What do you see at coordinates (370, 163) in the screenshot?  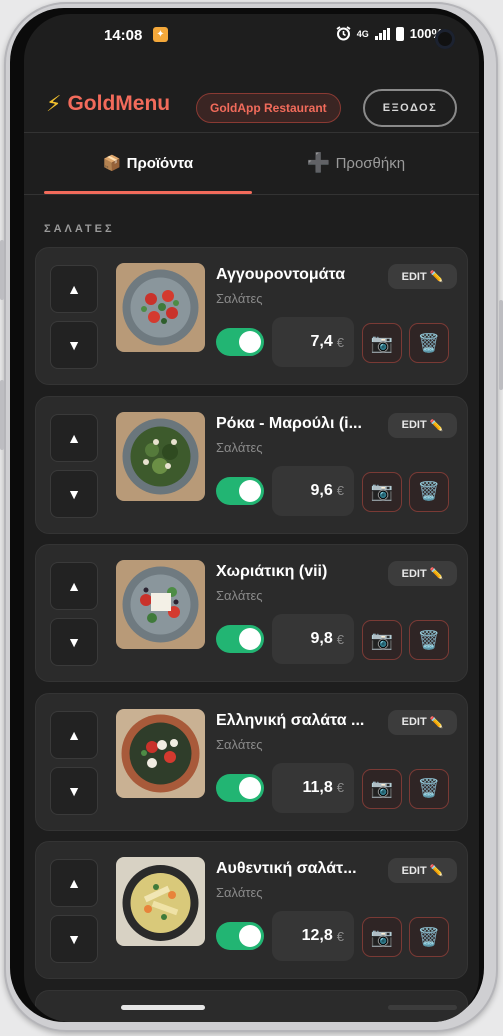 I see `tab-add-label: Προσθήκη` at bounding box center [370, 163].